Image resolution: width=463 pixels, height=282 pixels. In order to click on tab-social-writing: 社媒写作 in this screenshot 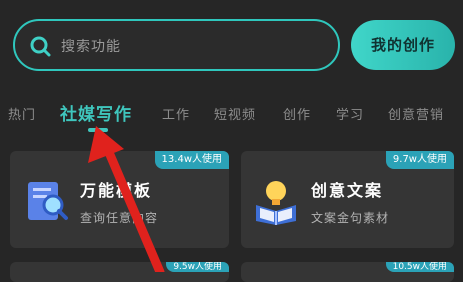, I will do `click(96, 112)`.